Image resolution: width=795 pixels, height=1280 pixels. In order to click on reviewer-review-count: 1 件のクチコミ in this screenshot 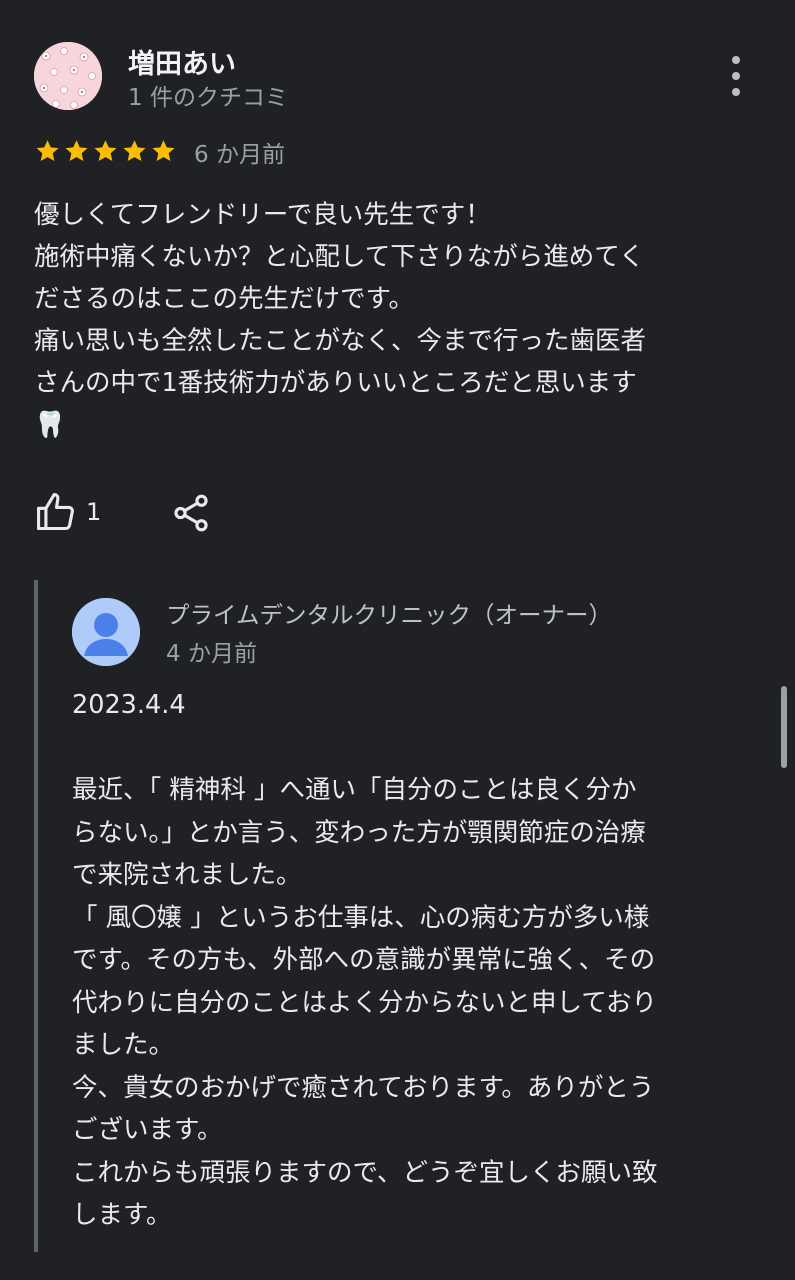, I will do `click(208, 98)`.